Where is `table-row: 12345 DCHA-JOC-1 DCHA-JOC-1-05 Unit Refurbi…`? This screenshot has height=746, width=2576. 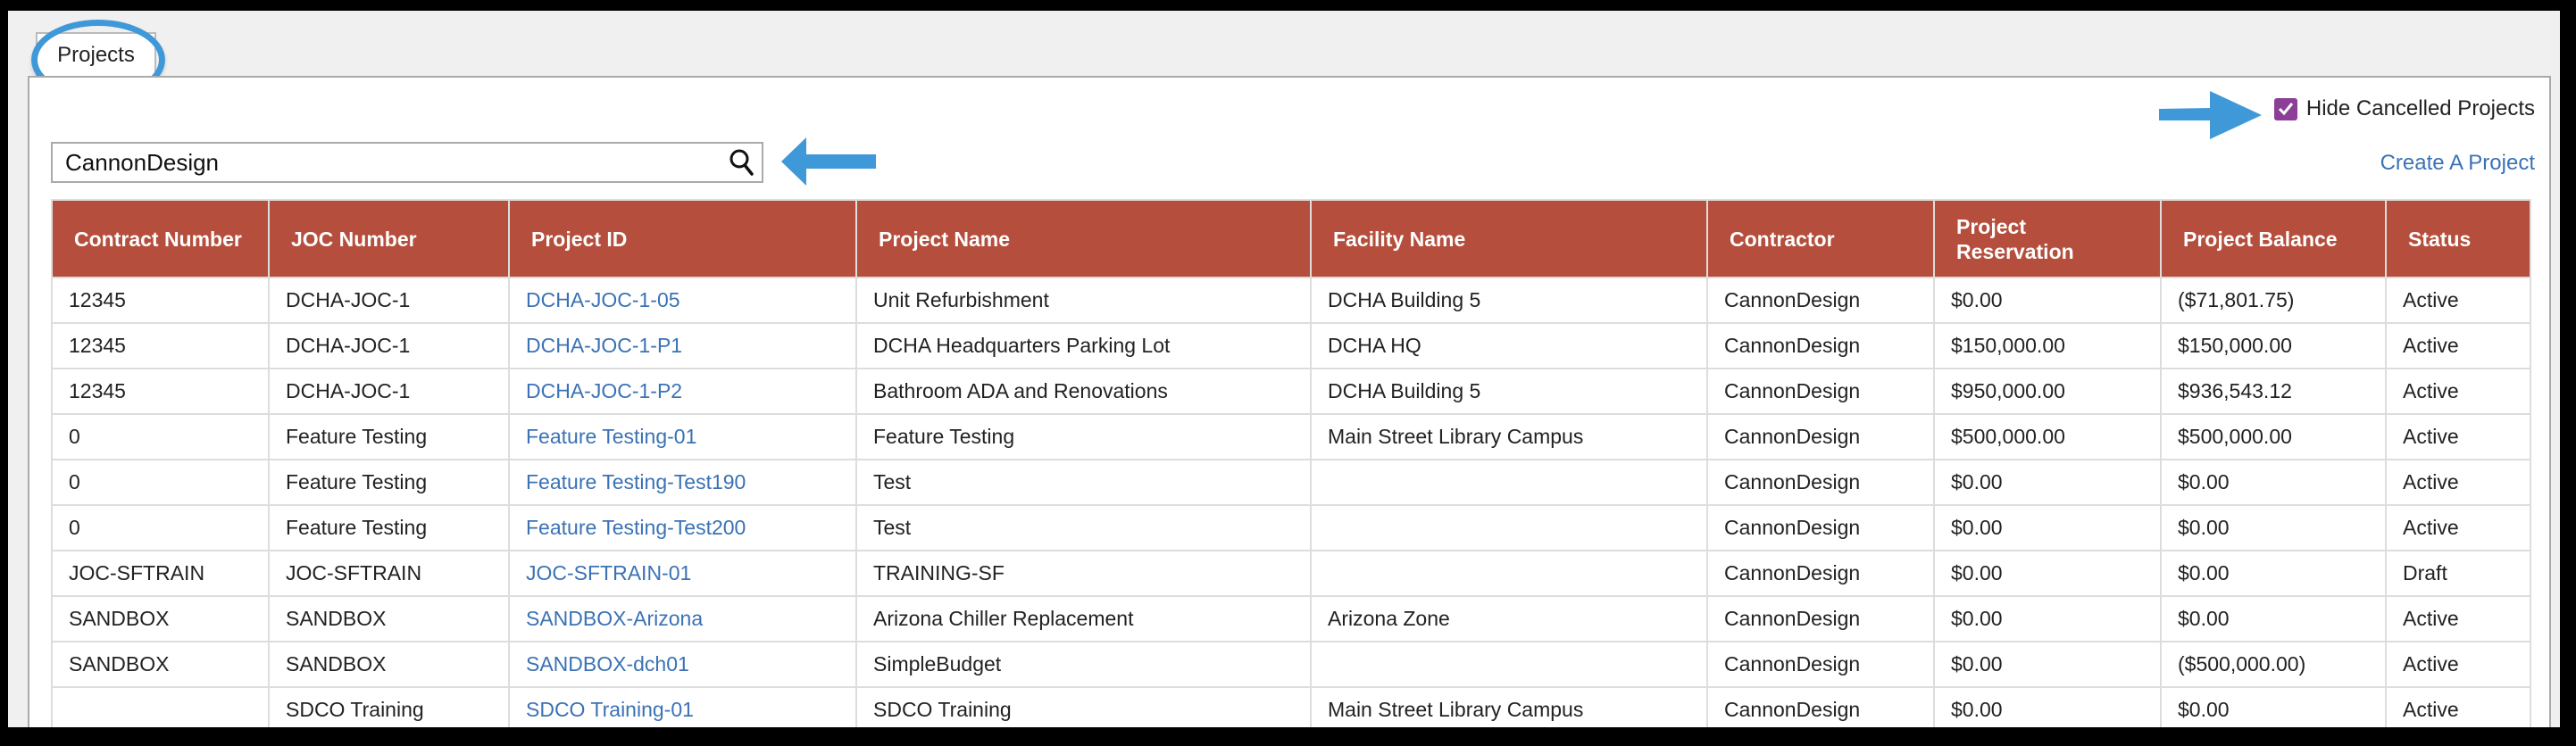
table-row: 12345 DCHA-JOC-1 DCHA-JOC-1-05 Unit Refurbi… is located at coordinates (1291, 301).